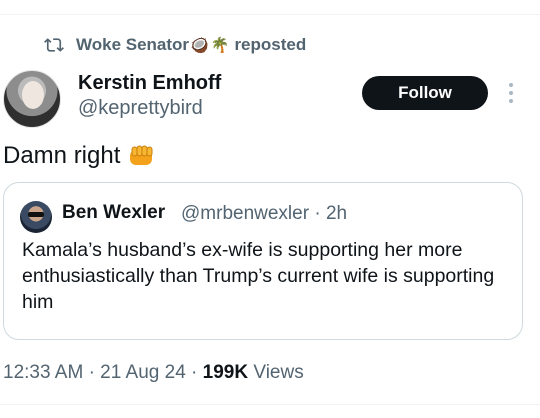 The width and height of the screenshot is (540, 418). Describe the element at coordinates (62, 155) in the screenshot. I see `post-text: Damn right` at that location.